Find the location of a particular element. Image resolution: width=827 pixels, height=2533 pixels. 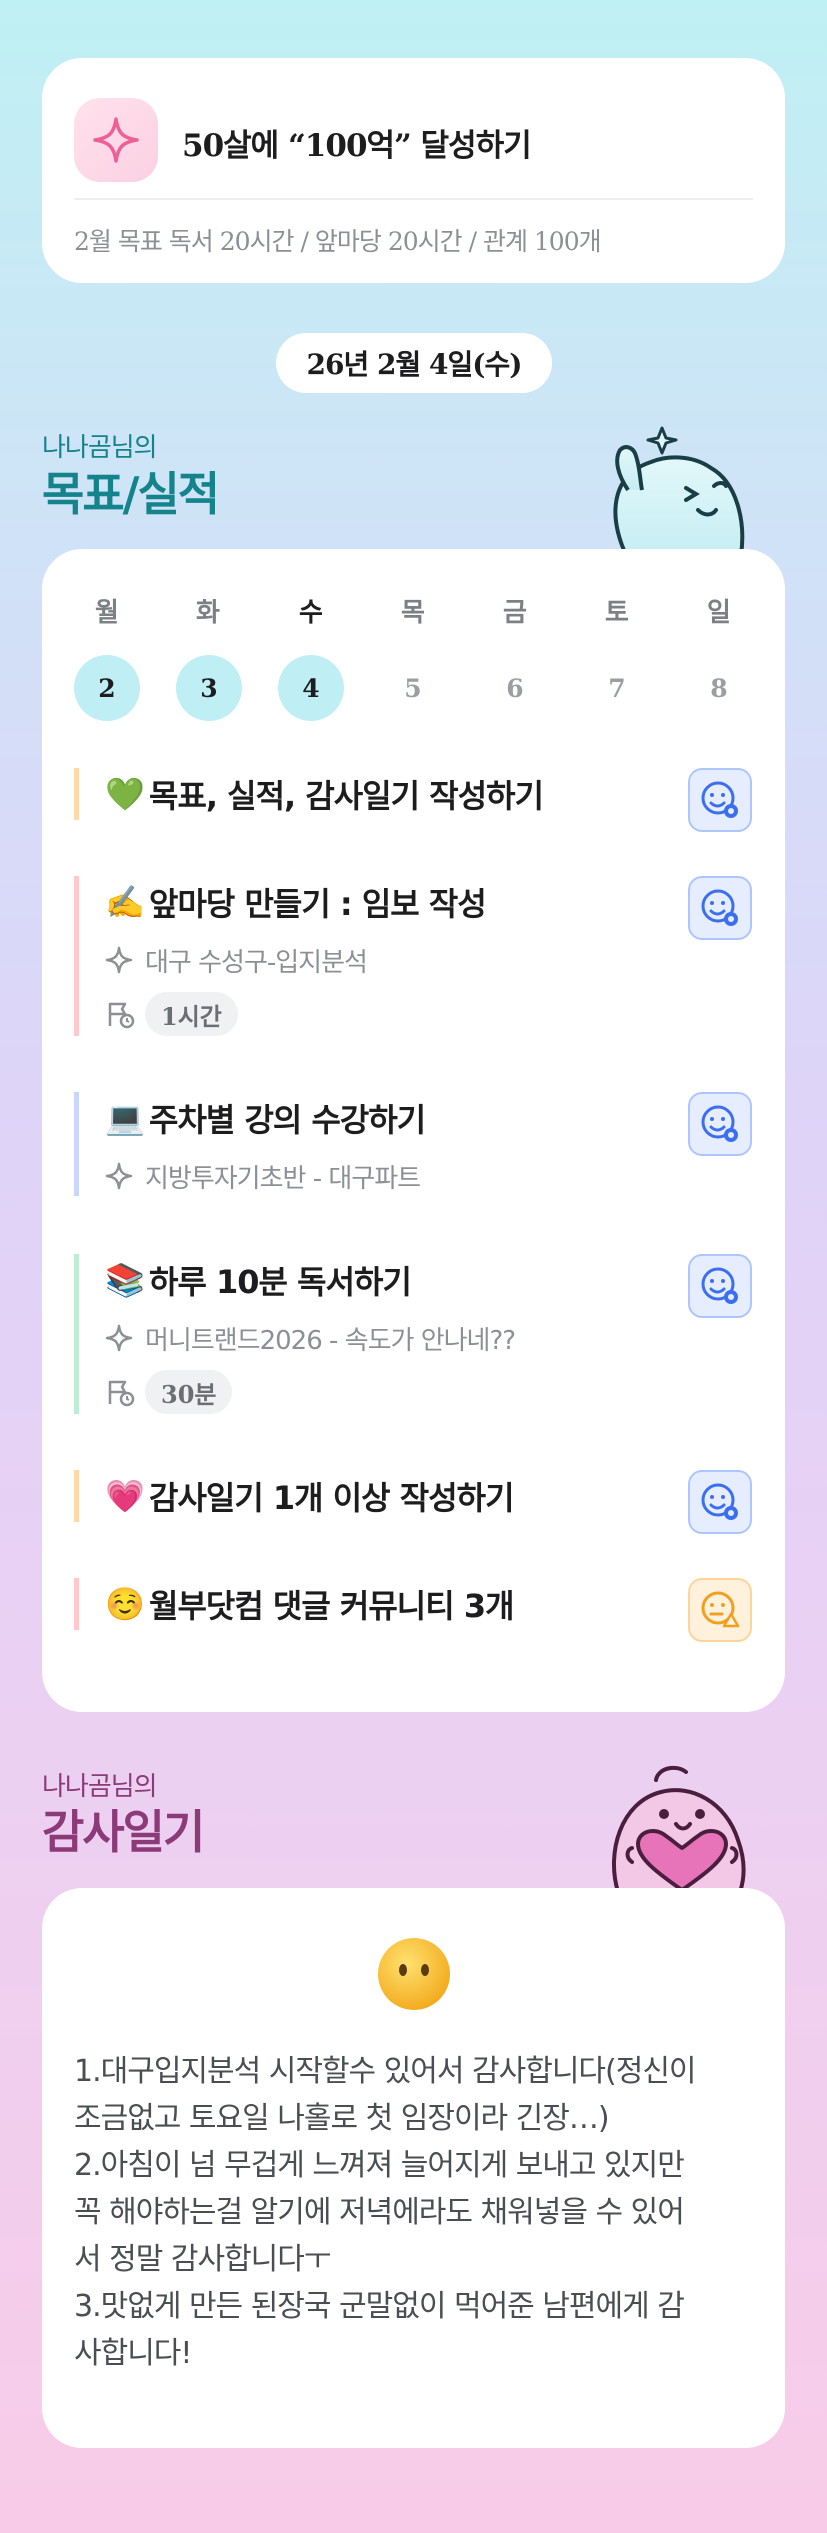

task-item: 💗 감사일기 1개 이상 작성하기 is located at coordinates (374, 1496).